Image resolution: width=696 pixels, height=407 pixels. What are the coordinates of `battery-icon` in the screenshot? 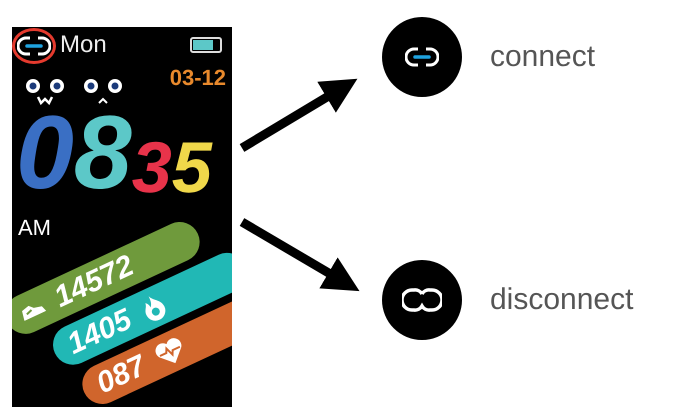 It's located at (206, 45).